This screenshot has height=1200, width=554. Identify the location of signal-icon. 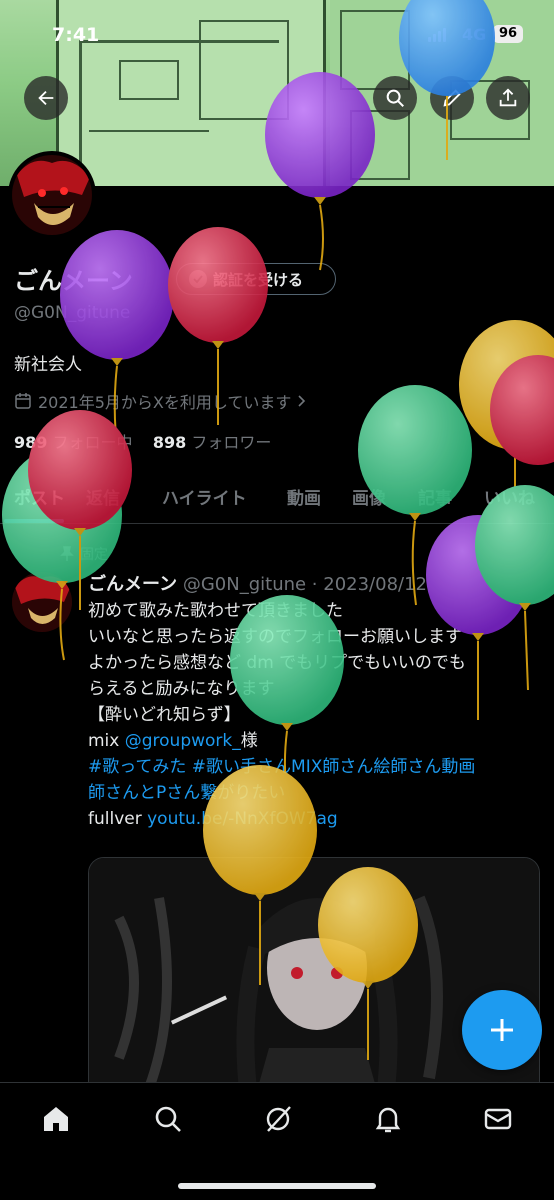
(437, 35).